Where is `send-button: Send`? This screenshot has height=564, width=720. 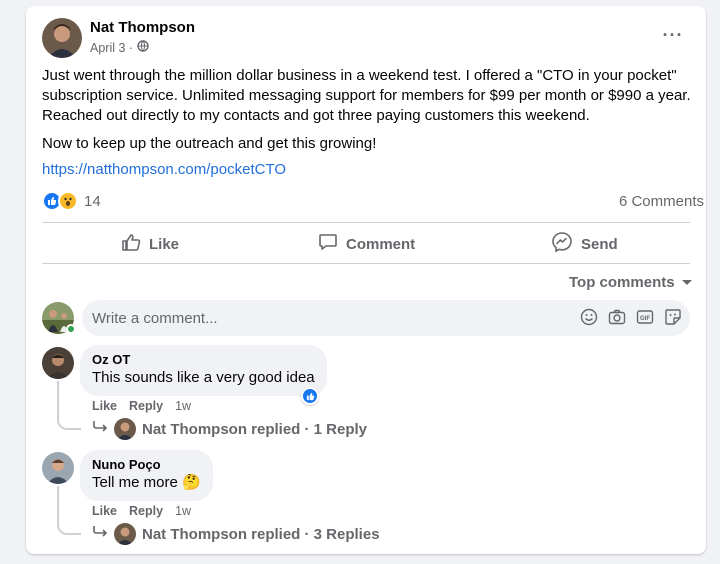
send-button: Send is located at coordinates (584, 244).